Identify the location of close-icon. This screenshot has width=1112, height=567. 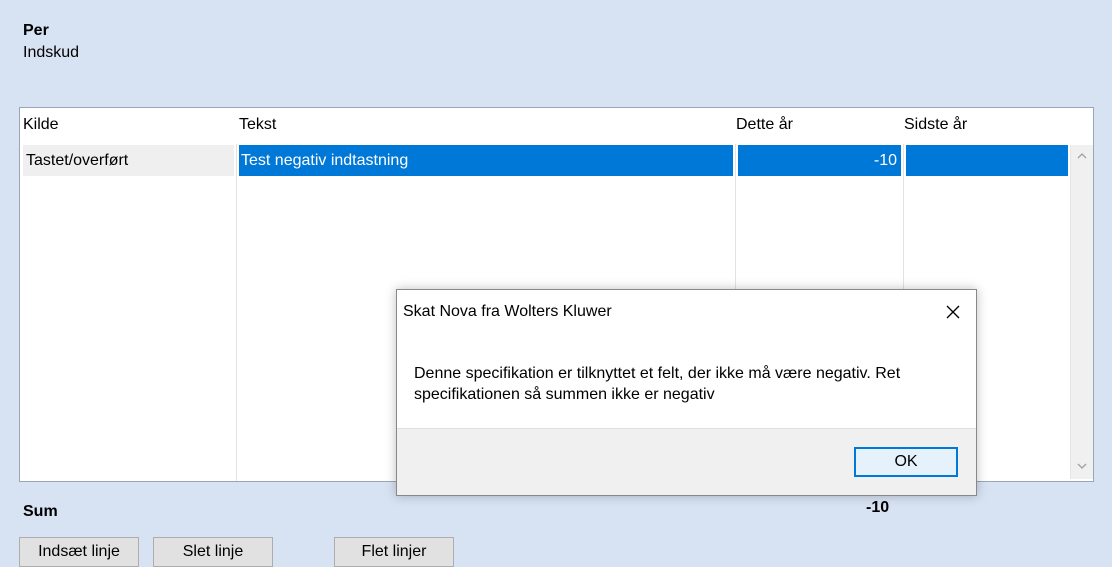
(953, 312).